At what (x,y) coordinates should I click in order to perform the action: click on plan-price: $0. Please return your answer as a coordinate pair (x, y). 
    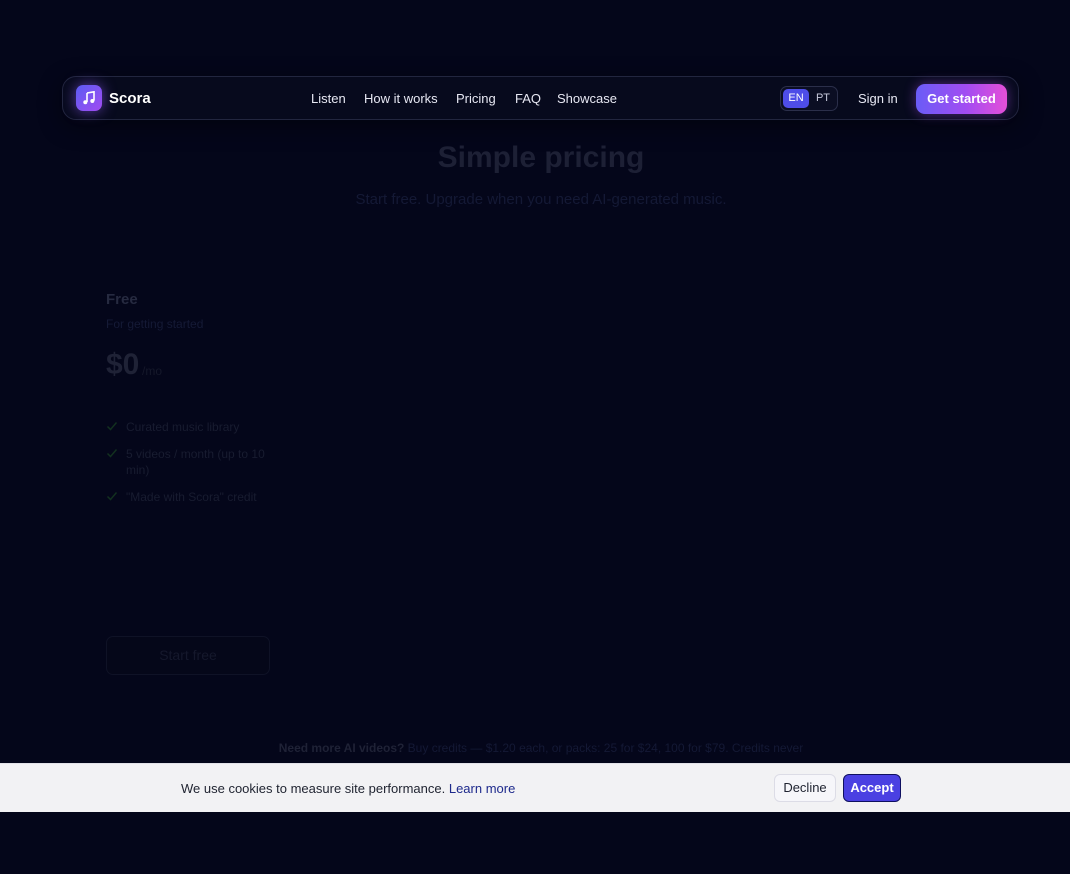
    Looking at the image, I should click on (123, 364).